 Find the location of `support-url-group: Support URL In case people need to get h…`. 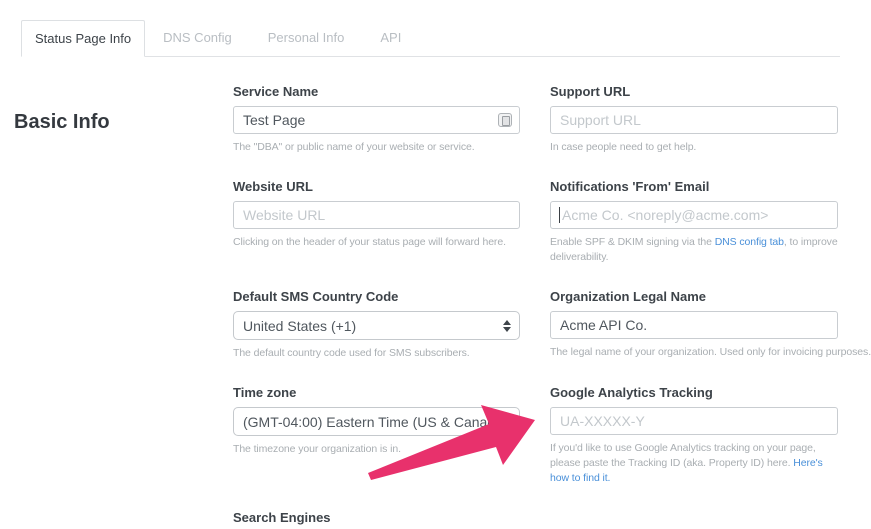

support-url-group: Support URL In case people need to get h… is located at coordinates (694, 119).